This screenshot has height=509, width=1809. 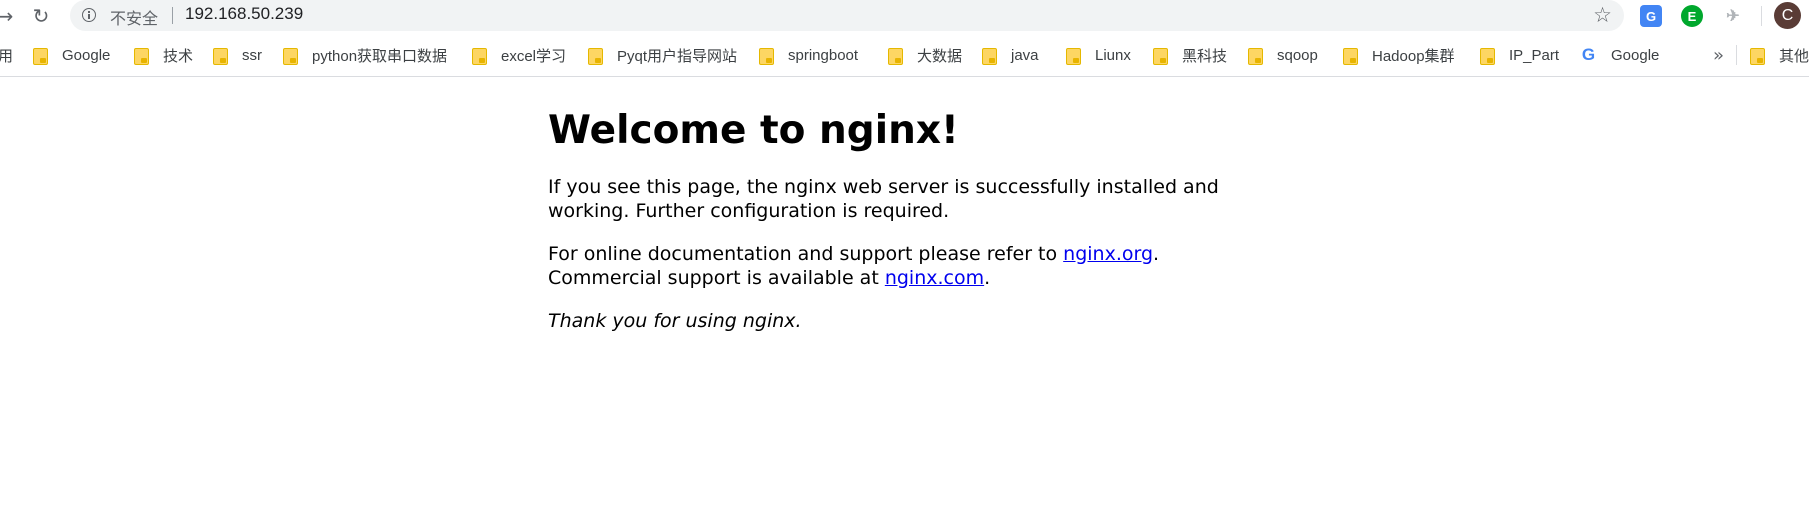 I want to click on nginx-org-link: nginx.org, so click(x=1108, y=254).